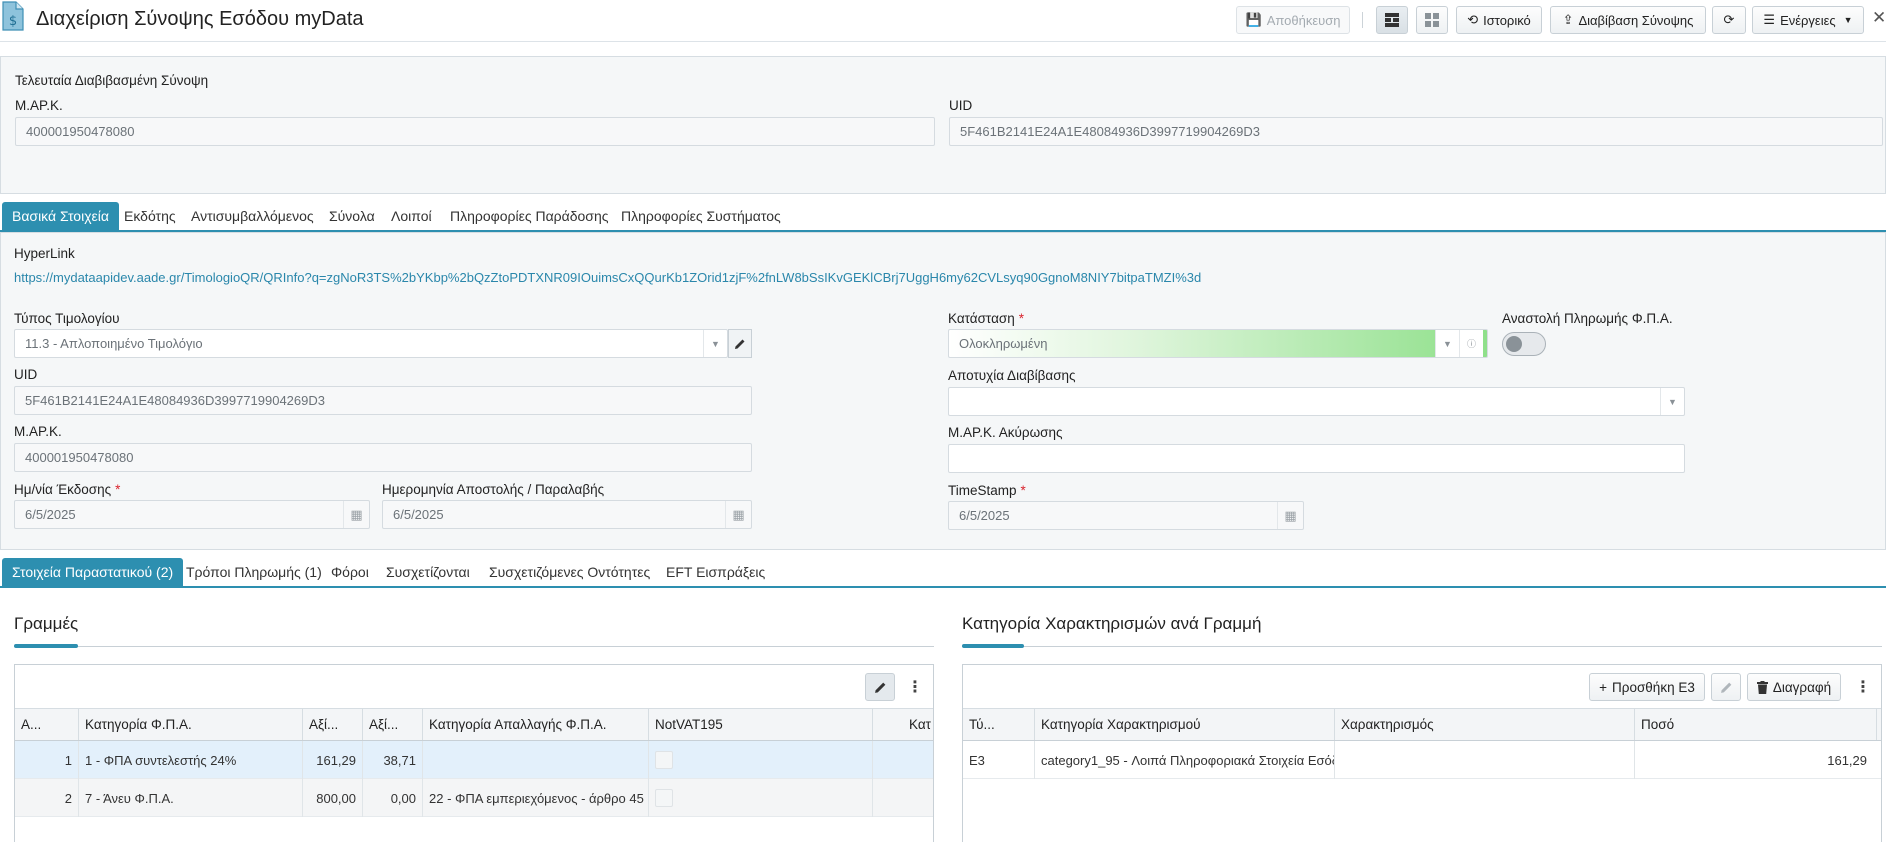  I want to click on caret-down-icon: ▼, so click(1848, 20).